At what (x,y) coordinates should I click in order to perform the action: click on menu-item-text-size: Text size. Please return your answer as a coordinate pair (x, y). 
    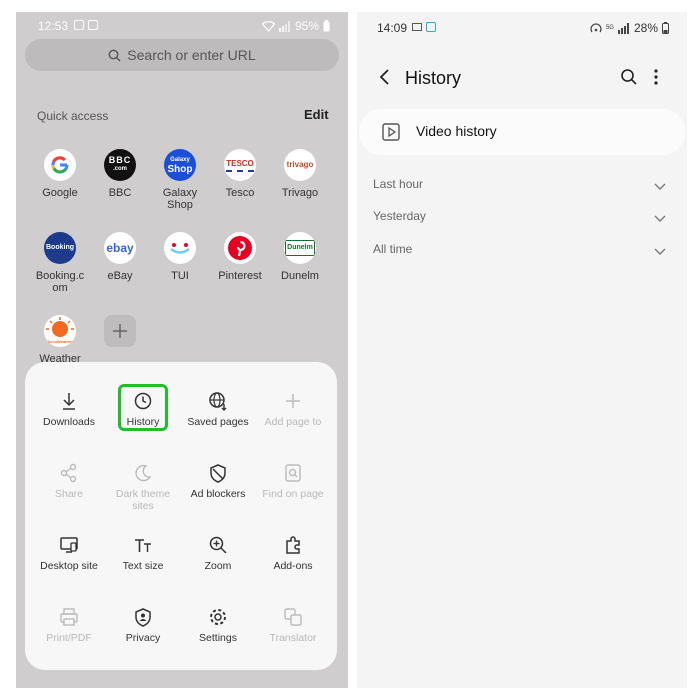
    Looking at the image, I should click on (143, 553).